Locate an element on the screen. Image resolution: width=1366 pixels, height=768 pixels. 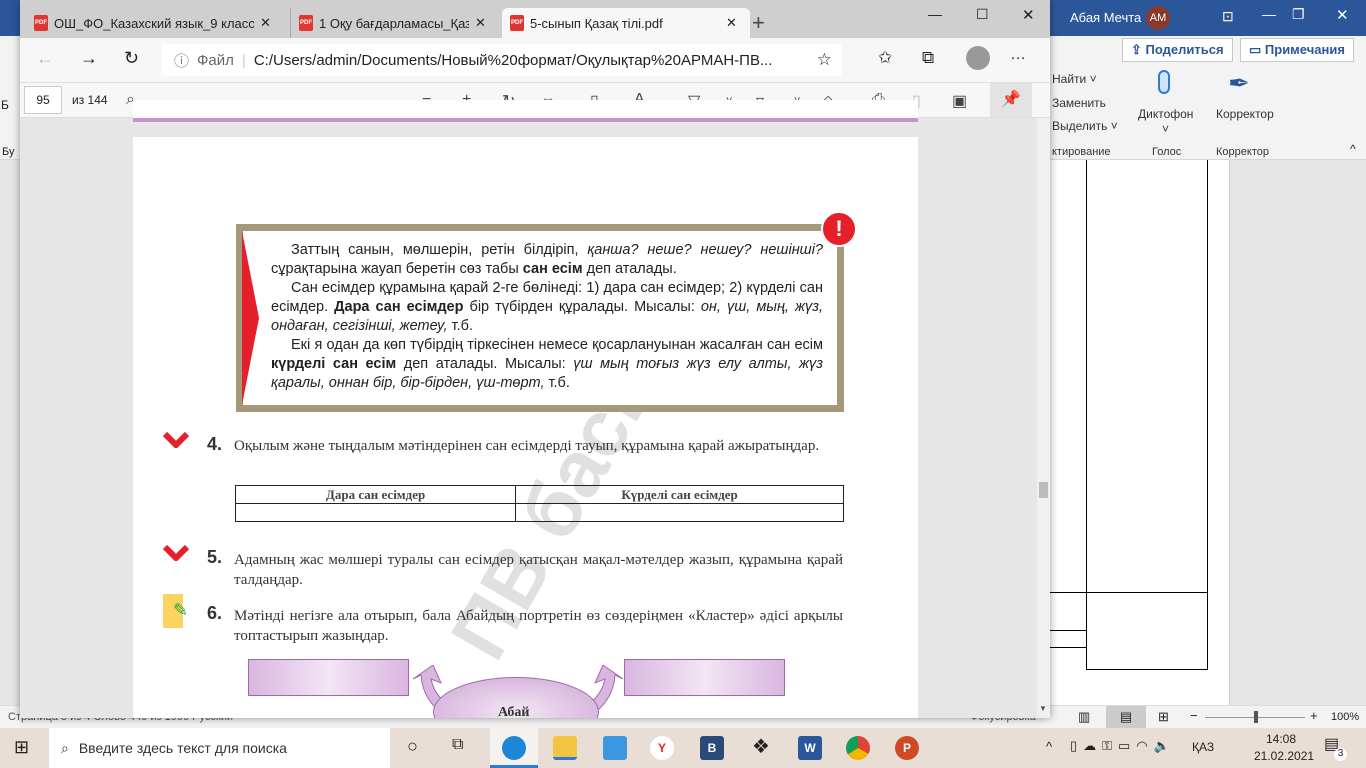
group-editor-label: Корректор is located at coordinates (1242, 152).